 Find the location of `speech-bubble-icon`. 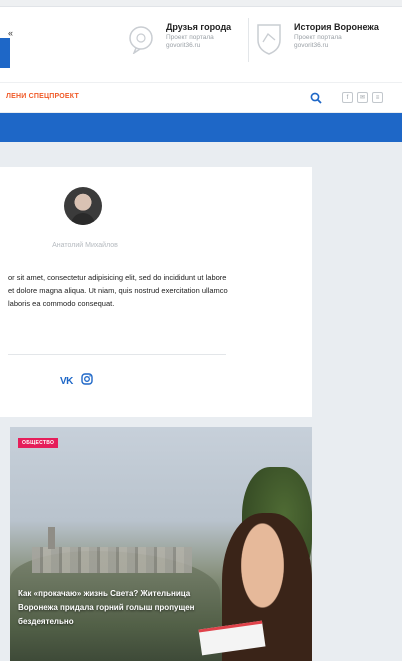

speech-bubble-icon is located at coordinates (141, 39).